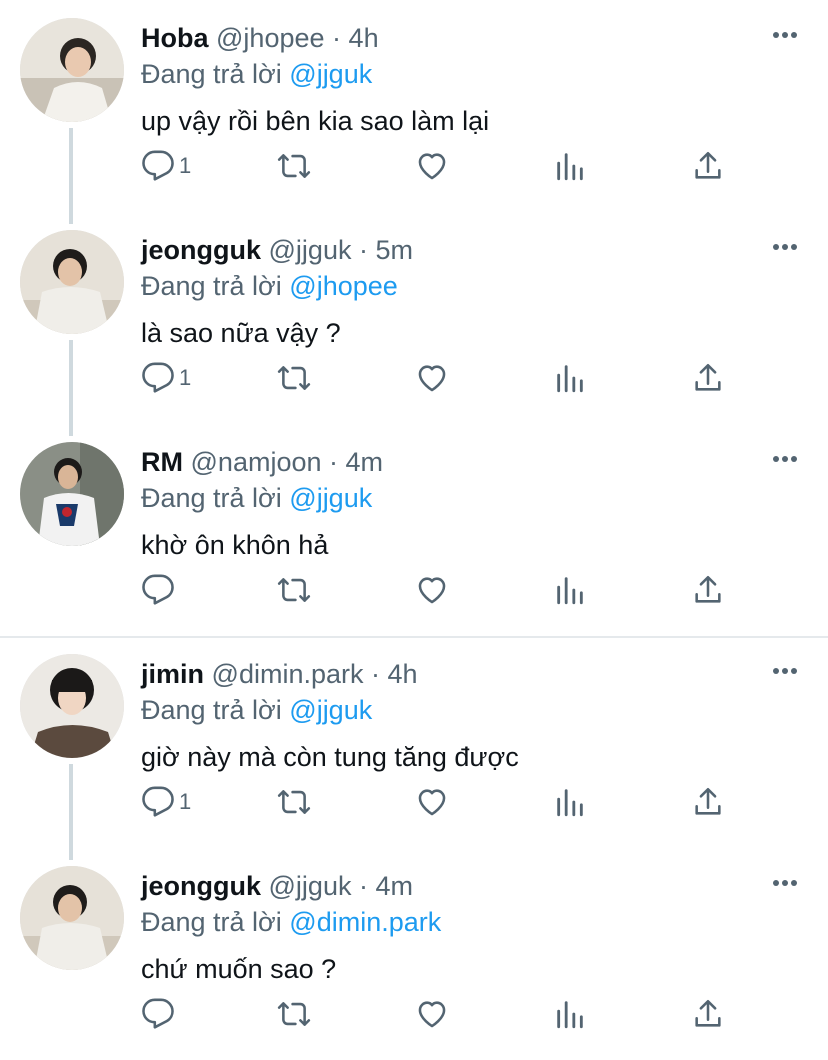 The image size is (828, 1060). Describe the element at coordinates (239, 969) in the screenshot. I see `tweet-text: chứ muốn sao ?` at that location.